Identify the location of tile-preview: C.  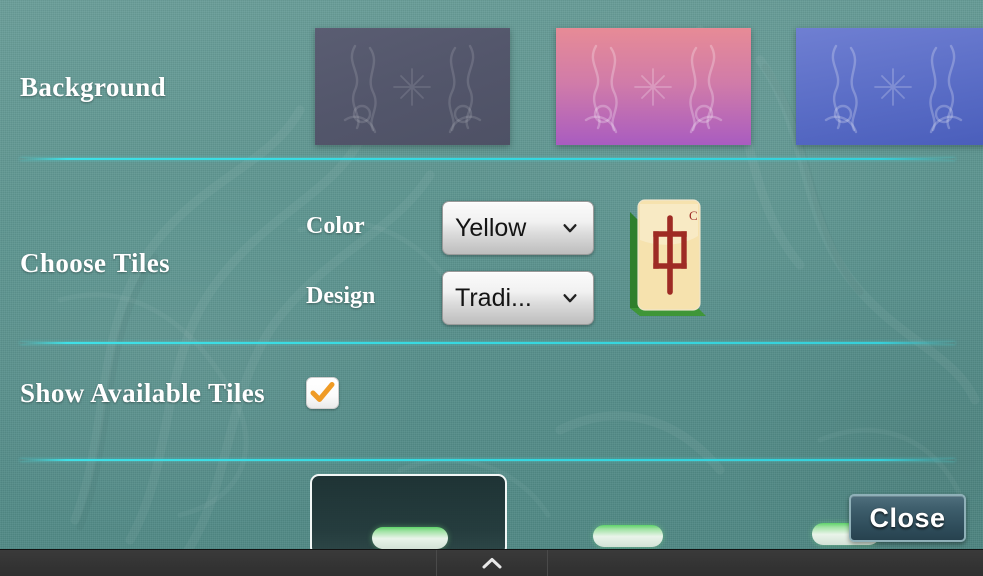
(669, 257).